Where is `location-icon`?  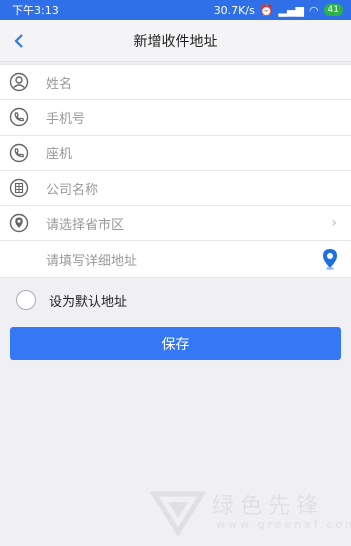
location-icon is located at coordinates (19, 223).